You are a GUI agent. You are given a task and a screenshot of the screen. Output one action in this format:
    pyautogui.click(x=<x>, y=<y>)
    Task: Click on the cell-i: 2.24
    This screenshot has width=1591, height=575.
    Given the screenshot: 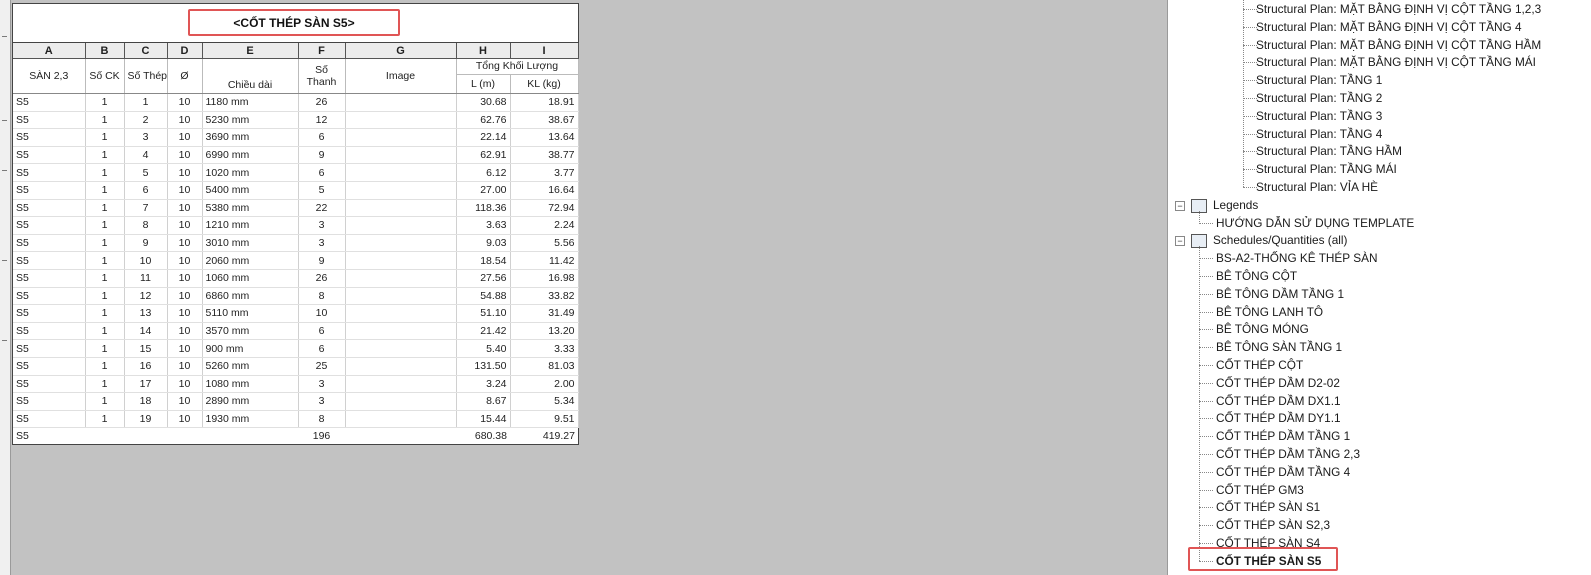 What is the action you would take?
    pyautogui.click(x=544, y=225)
    